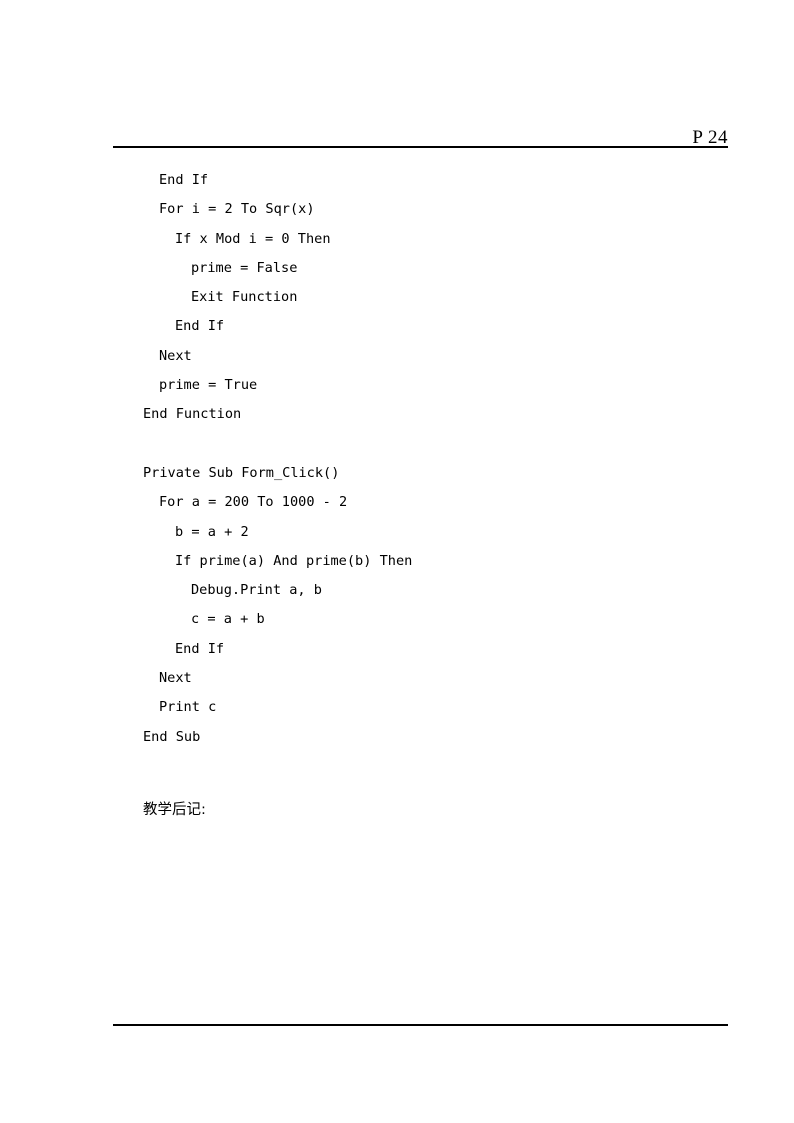 The image size is (794, 1123). What do you see at coordinates (208, 385) in the screenshot?
I see `code-line: prime = True` at bounding box center [208, 385].